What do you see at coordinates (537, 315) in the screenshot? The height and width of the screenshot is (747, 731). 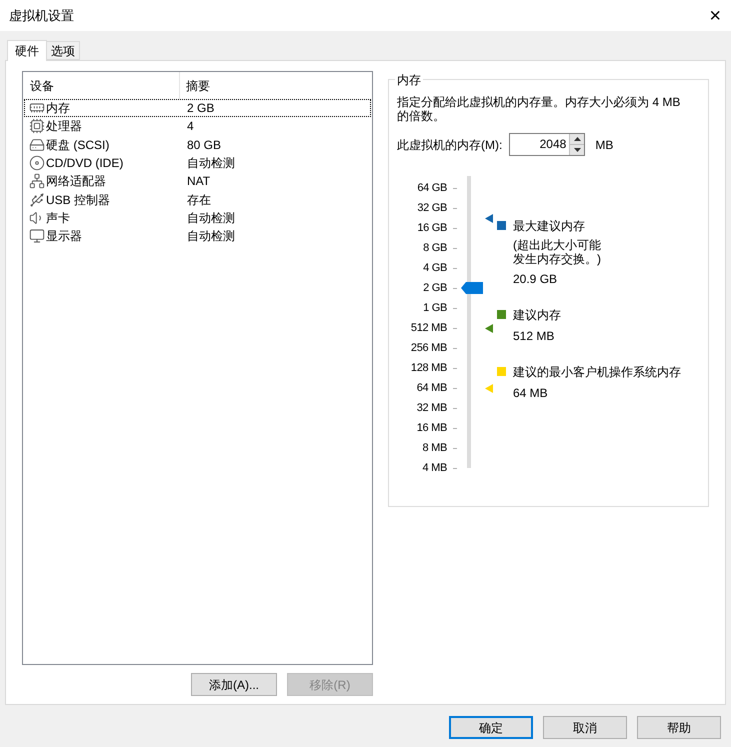 I see `legend-title: 建议内存` at bounding box center [537, 315].